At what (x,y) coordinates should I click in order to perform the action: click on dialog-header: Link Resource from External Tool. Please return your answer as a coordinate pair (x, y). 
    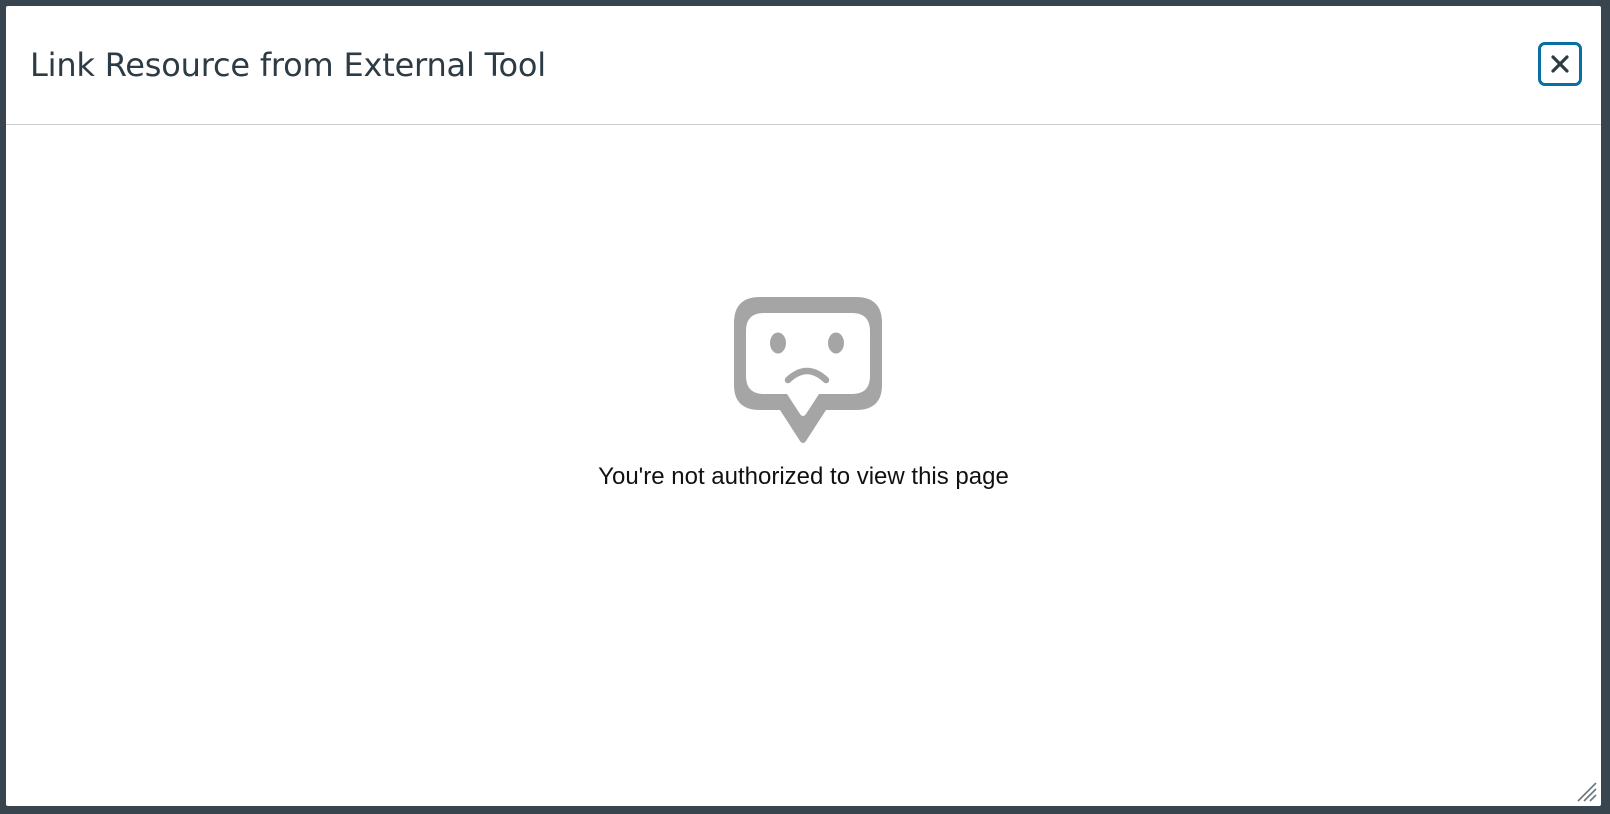
    Looking at the image, I should click on (803, 65).